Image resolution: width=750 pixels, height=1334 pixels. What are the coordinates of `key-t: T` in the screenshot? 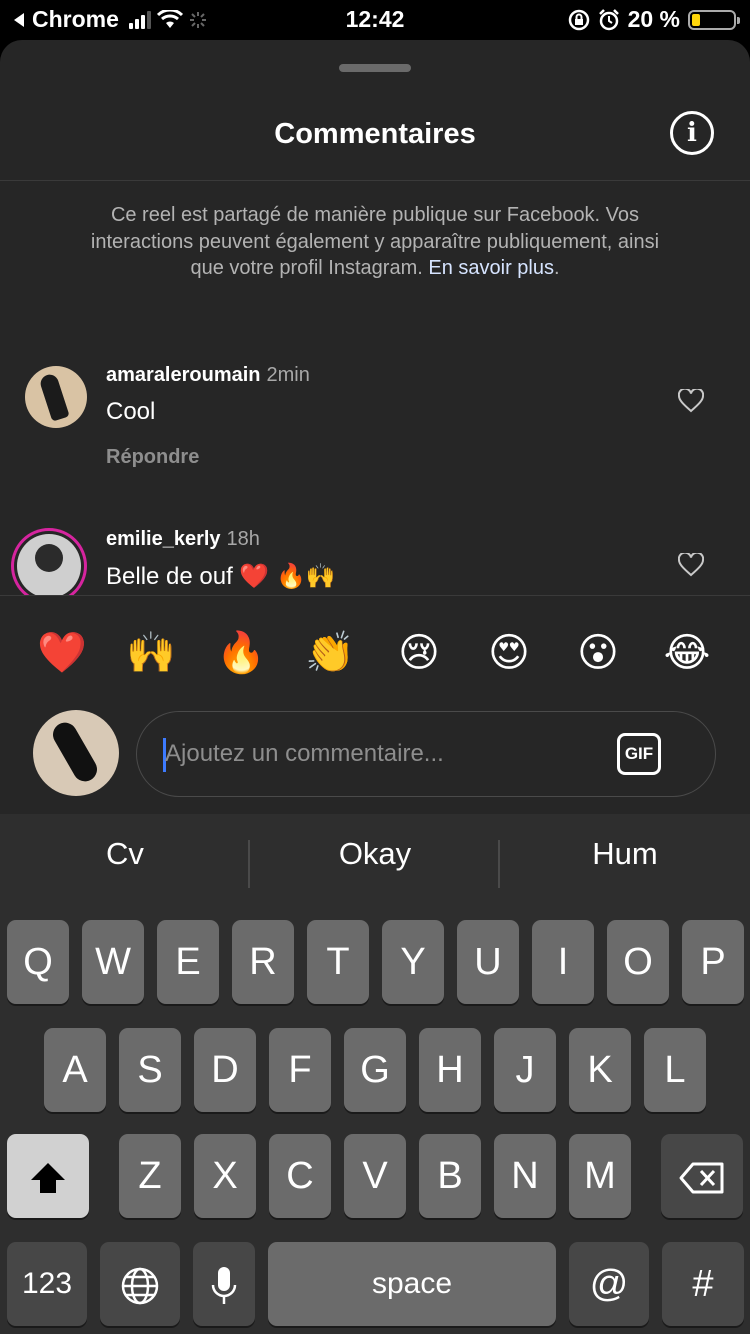 It's located at (338, 962).